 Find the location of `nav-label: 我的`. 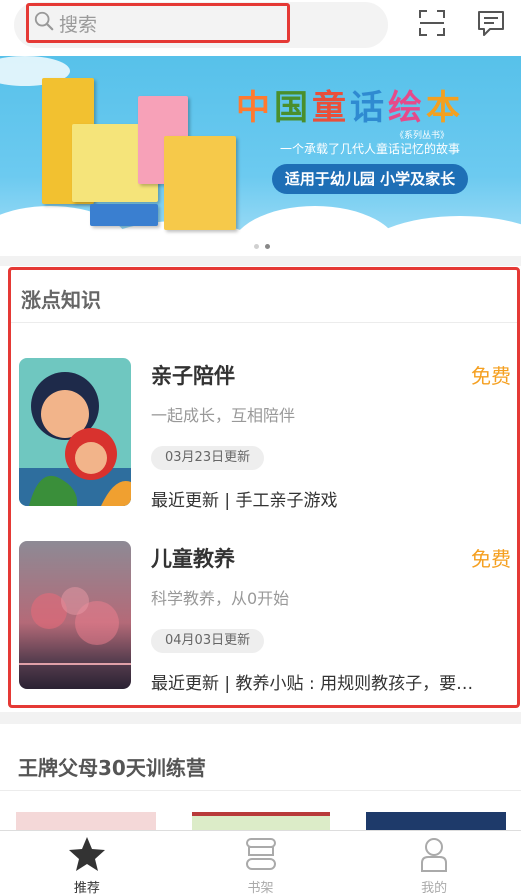

nav-label: 我的 is located at coordinates (434, 888).